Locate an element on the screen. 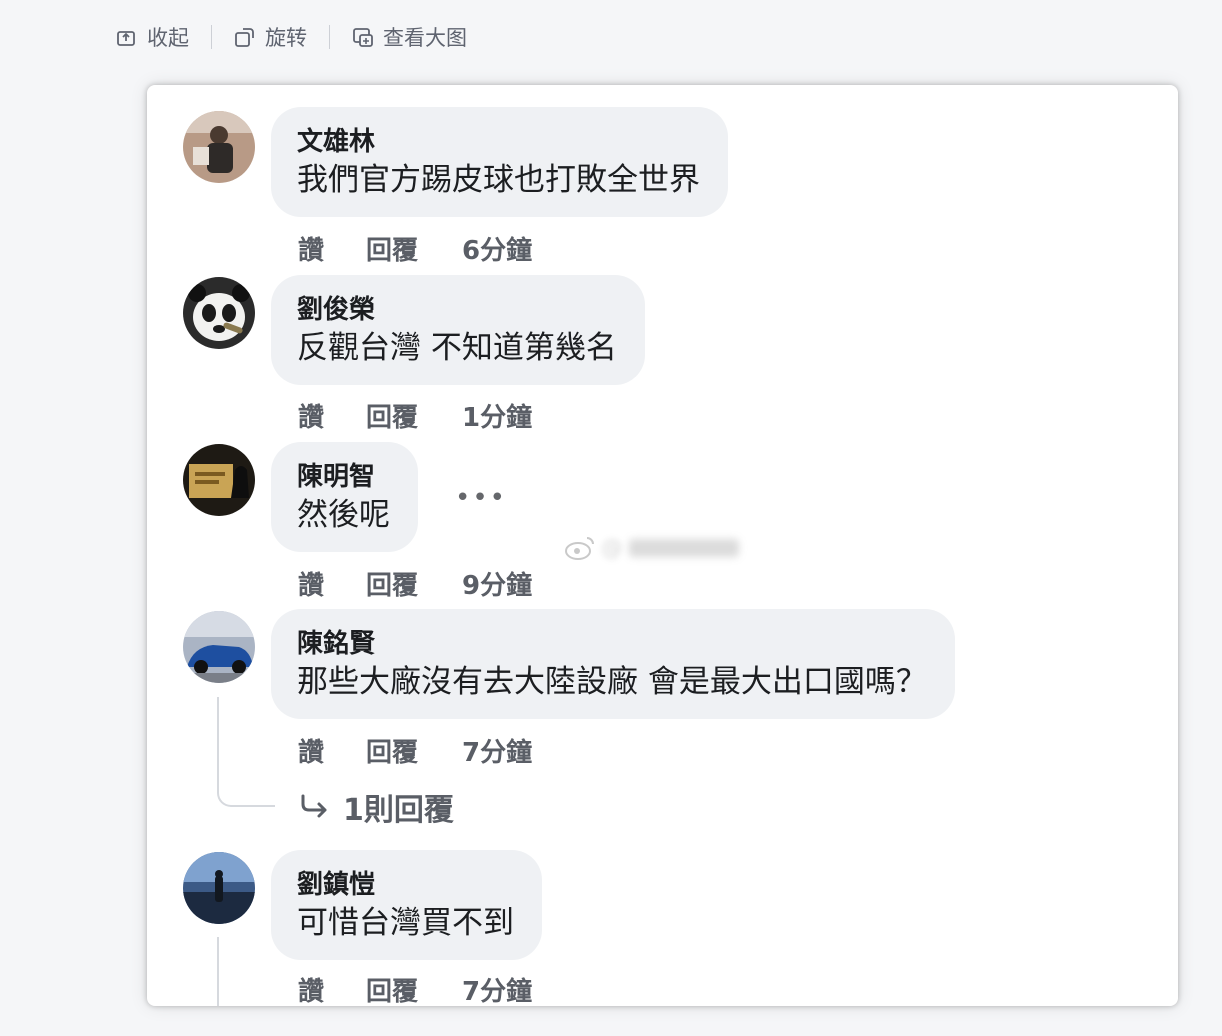 The image size is (1222, 1036). rotate-icon is located at coordinates (244, 37).